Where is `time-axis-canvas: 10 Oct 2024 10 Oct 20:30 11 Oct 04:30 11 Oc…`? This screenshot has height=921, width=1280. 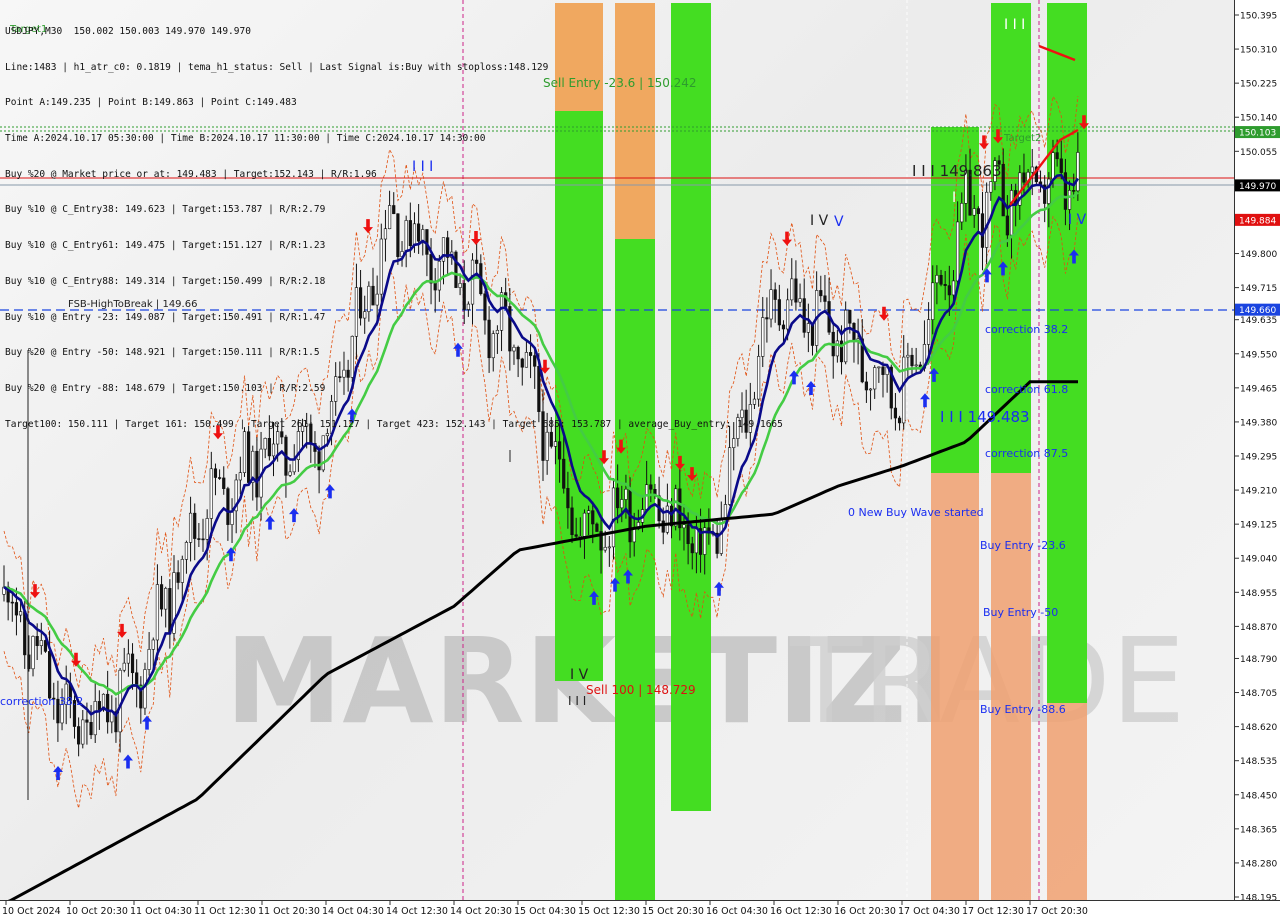 time-axis-canvas: 10 Oct 2024 10 Oct 20:30 11 Oct 04:30 11 Oc… is located at coordinates (545, 909).